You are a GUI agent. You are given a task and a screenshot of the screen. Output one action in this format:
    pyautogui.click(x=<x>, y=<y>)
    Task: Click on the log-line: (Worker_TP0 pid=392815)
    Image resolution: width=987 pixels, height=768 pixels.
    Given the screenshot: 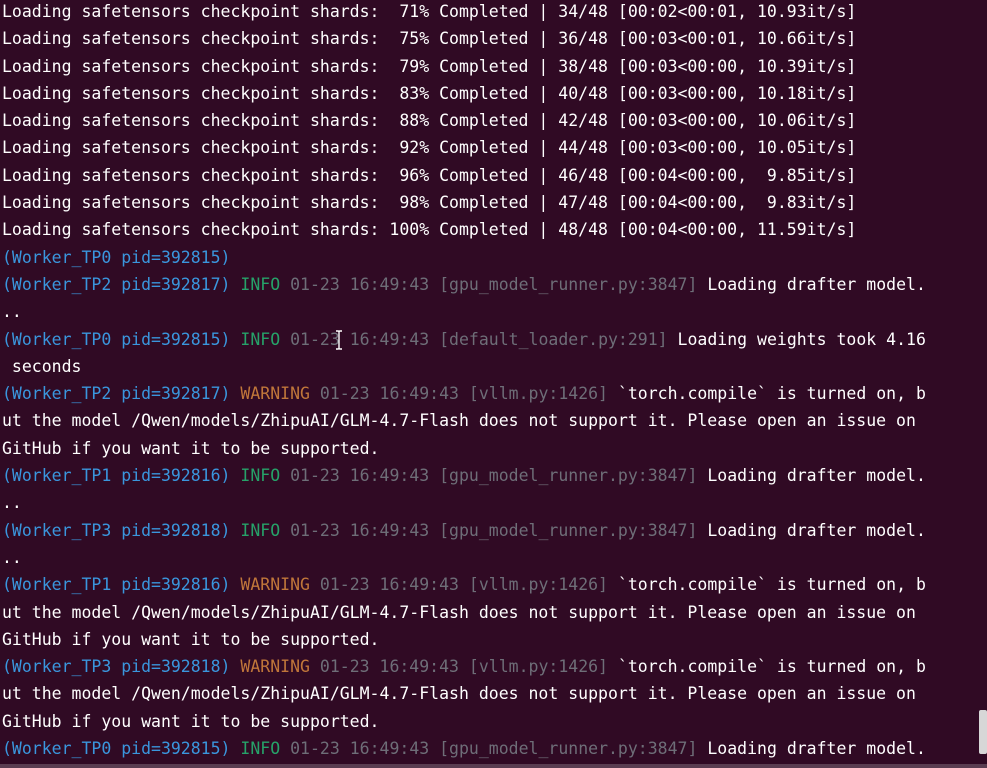 What is the action you would take?
    pyautogui.click(x=491, y=257)
    